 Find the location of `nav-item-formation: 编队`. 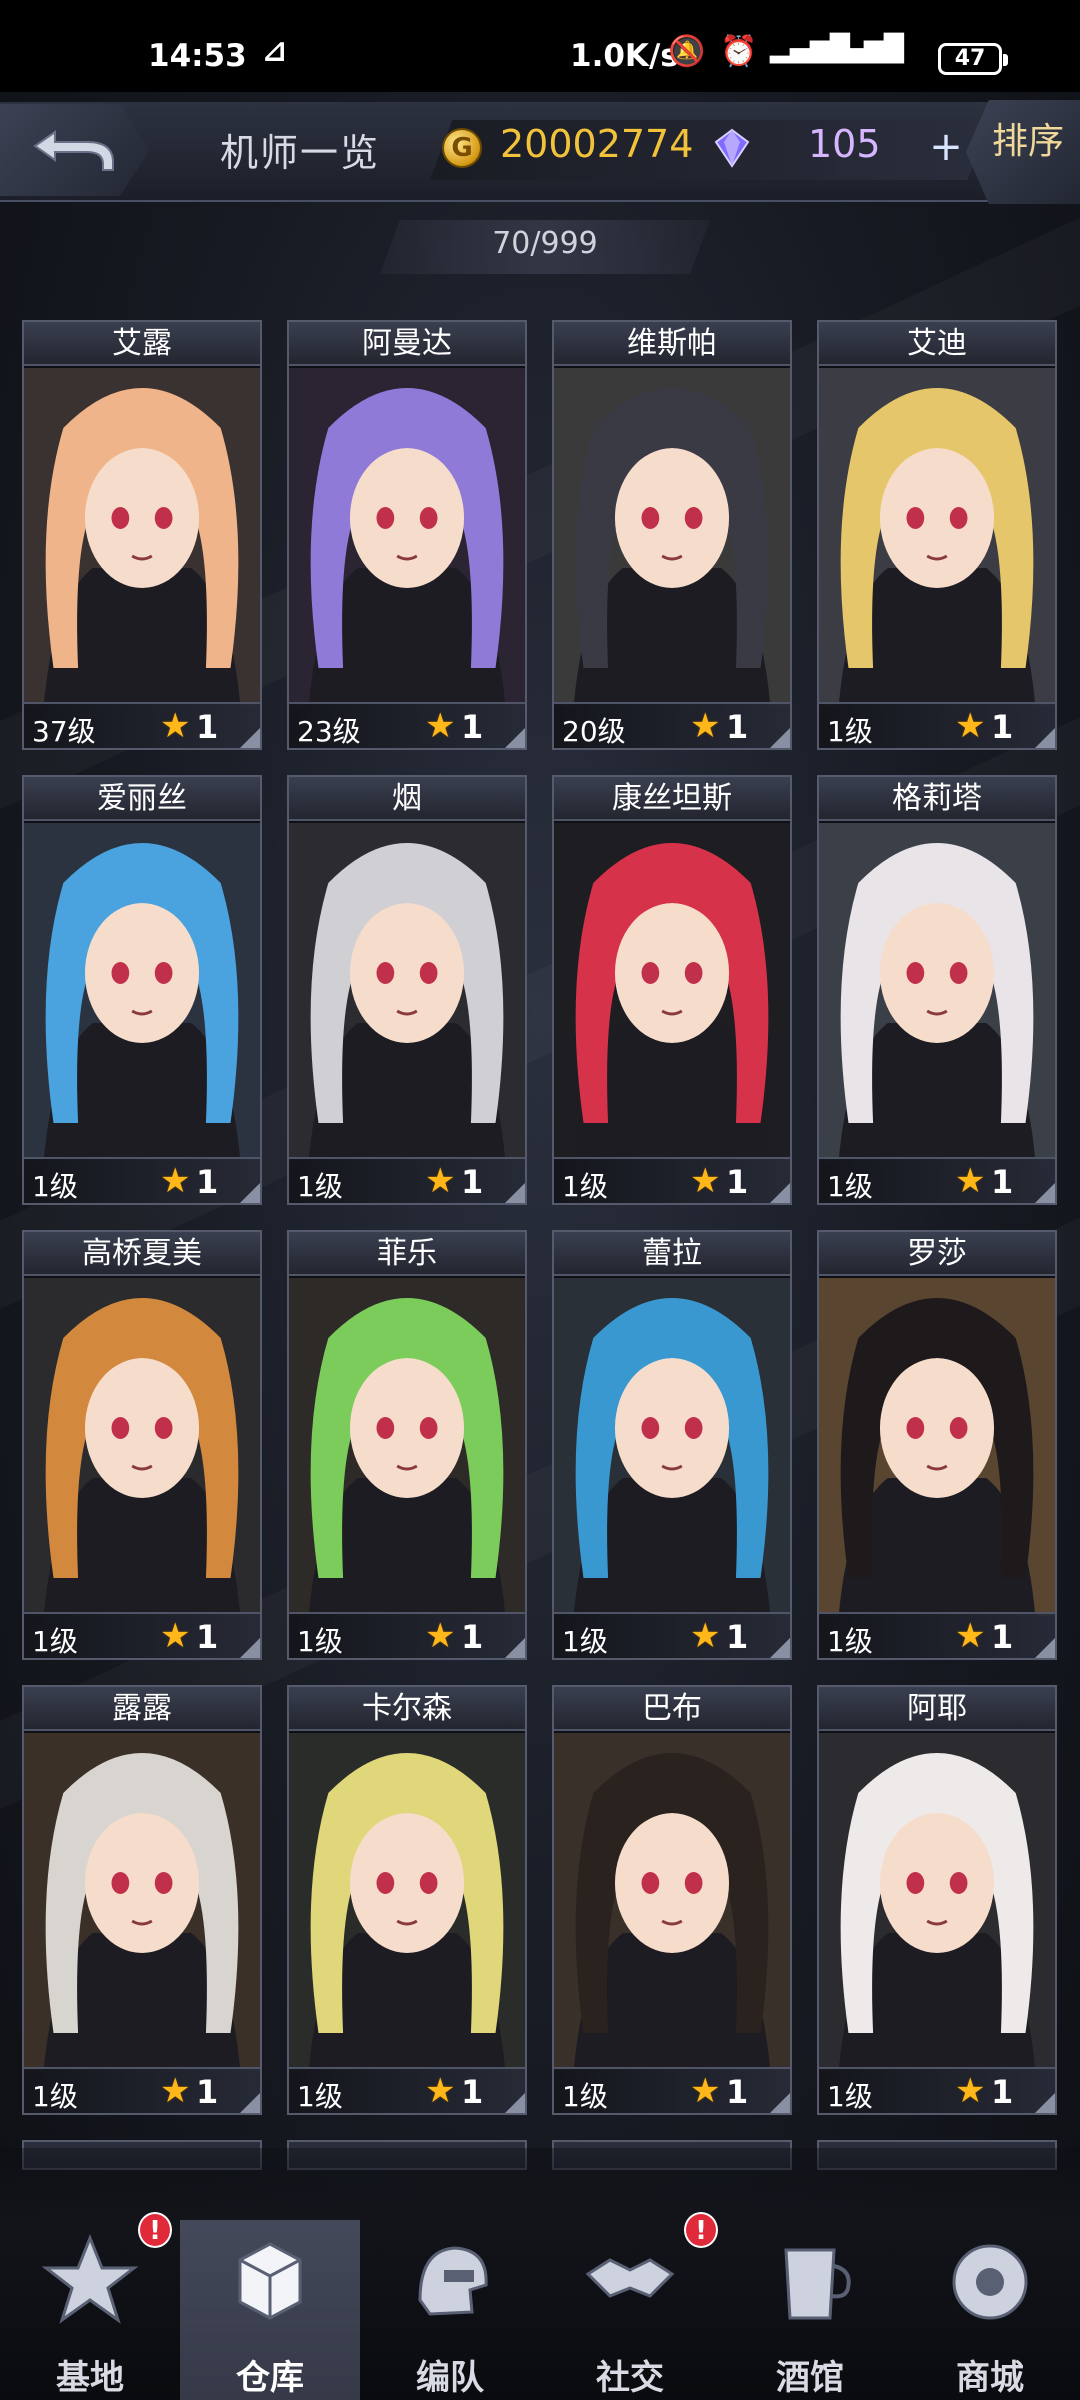

nav-item-formation: 编队 is located at coordinates (450, 2310).